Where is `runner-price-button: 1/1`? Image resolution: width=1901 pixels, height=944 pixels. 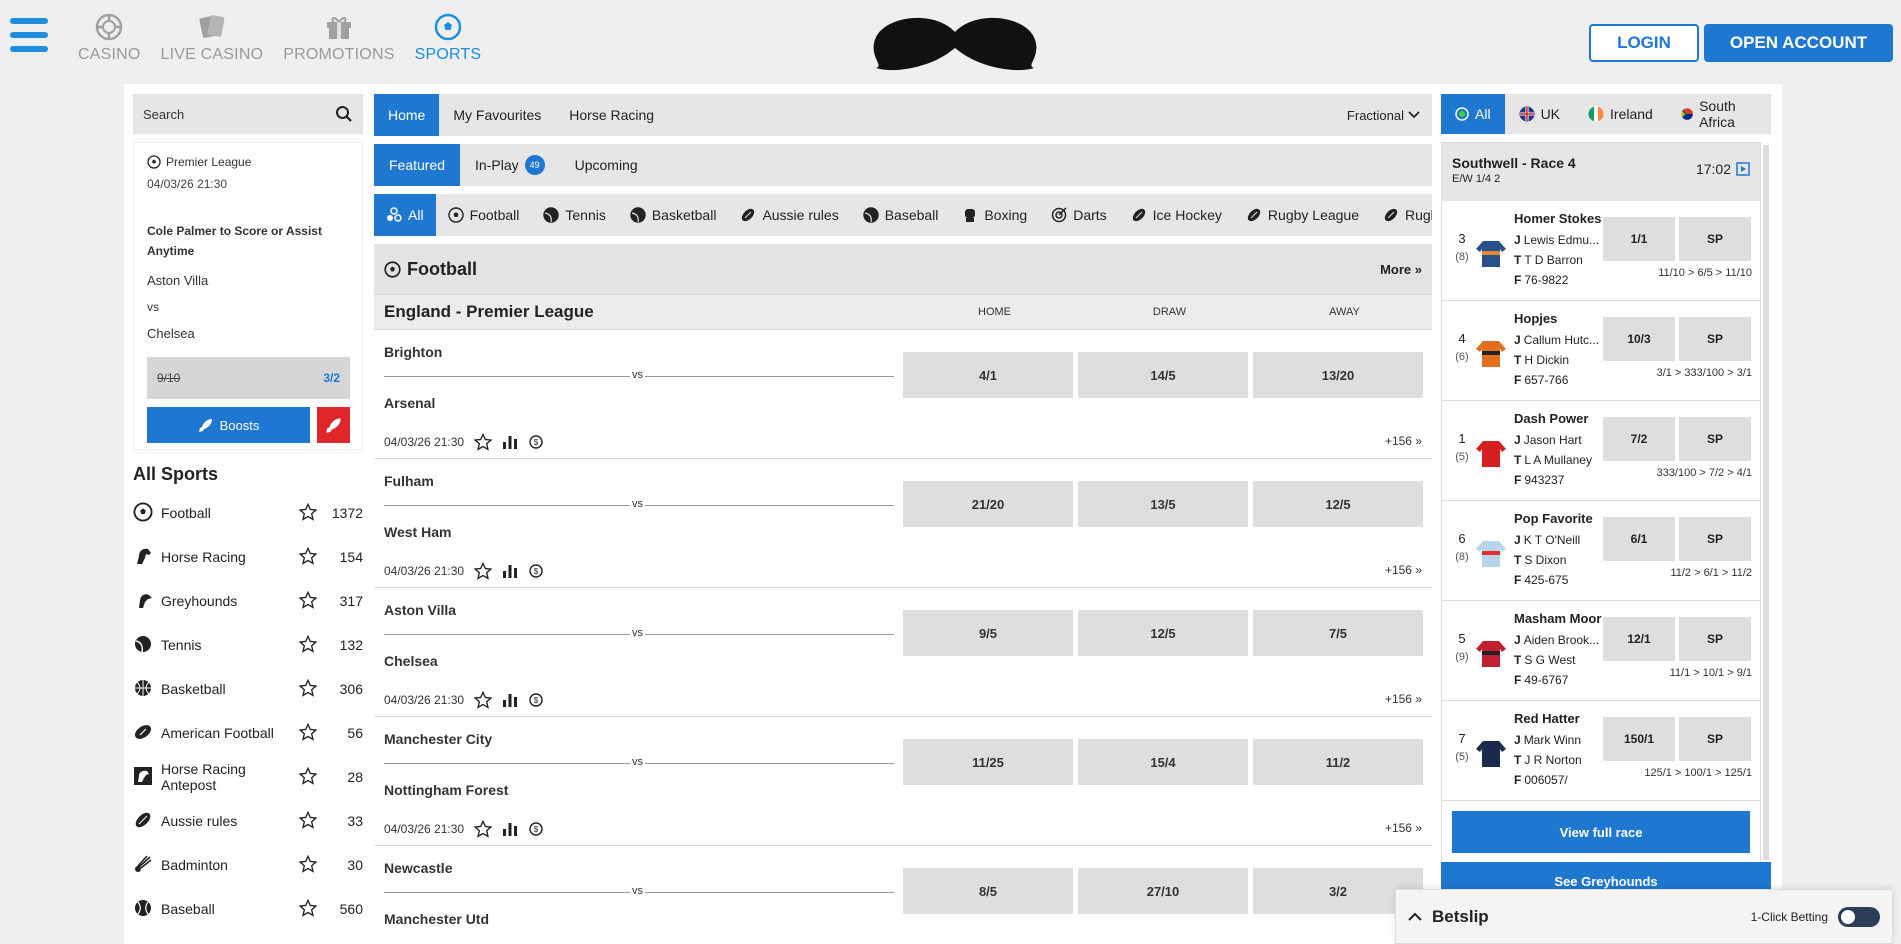
runner-price-button: 1/1 is located at coordinates (1639, 239).